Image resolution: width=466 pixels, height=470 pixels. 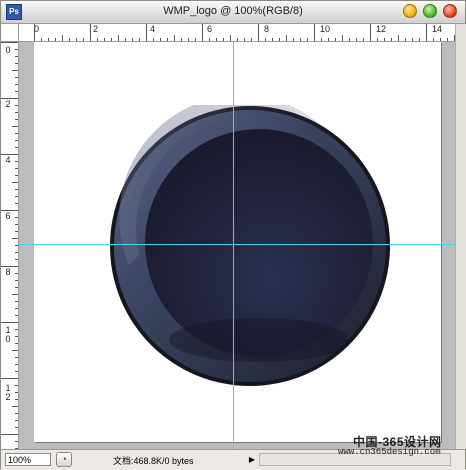 I want to click on ruler-h-label: 2, so click(x=96, y=29).